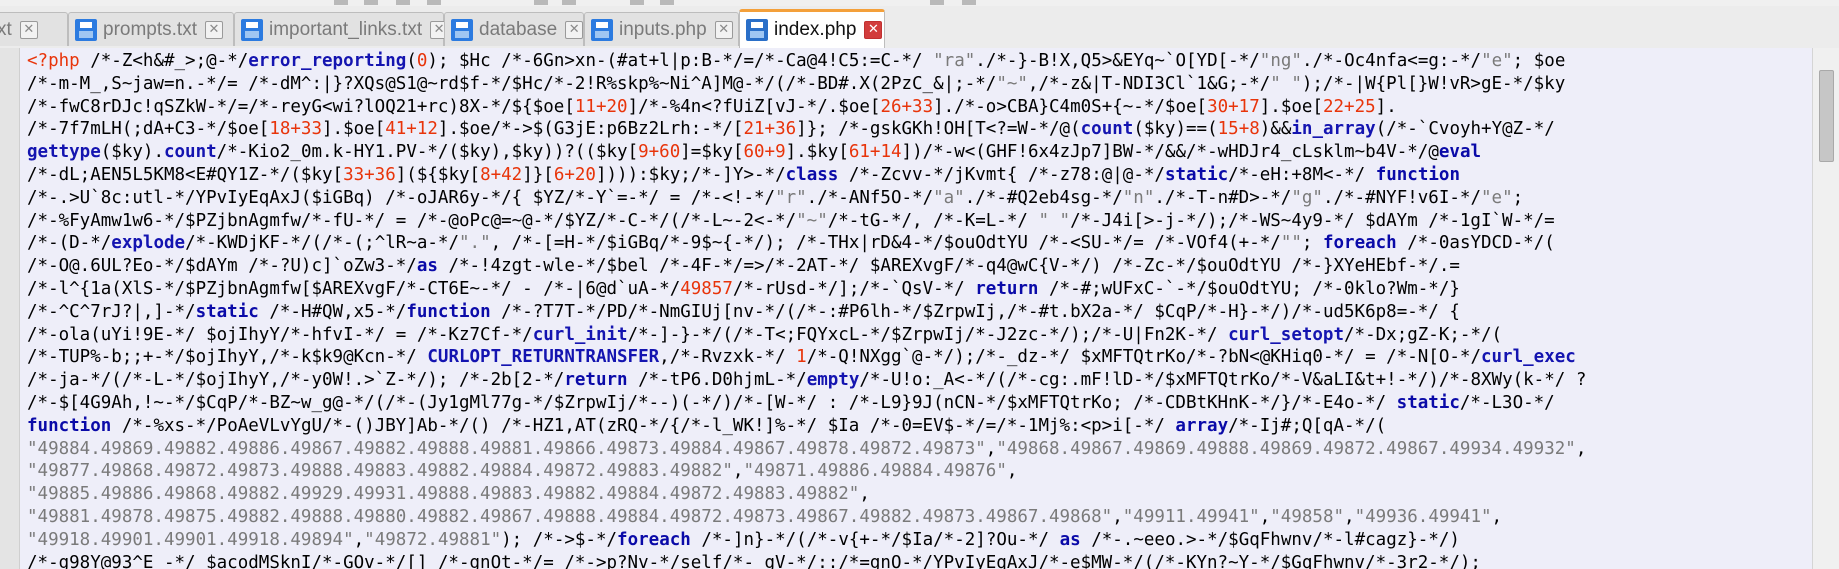 The width and height of the screenshot is (1839, 569). I want to click on code-token: /*-O@.6UL?Eo-*/$dAYm /*-?U)c]`oZw3-*/, so click(222, 266).